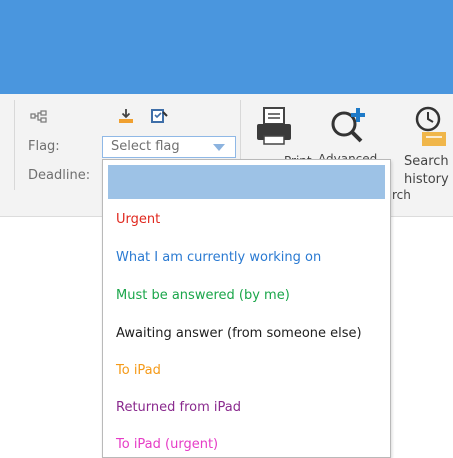  Describe the element at coordinates (430, 126) in the screenshot. I see `search-history-icon` at that location.